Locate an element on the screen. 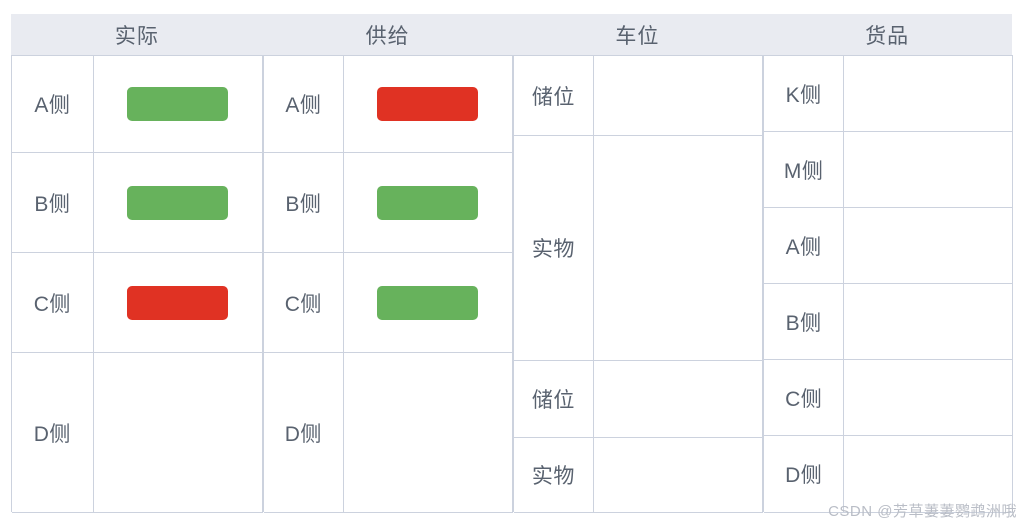 The image size is (1035, 527). table-row: K侧 is located at coordinates (888, 94).